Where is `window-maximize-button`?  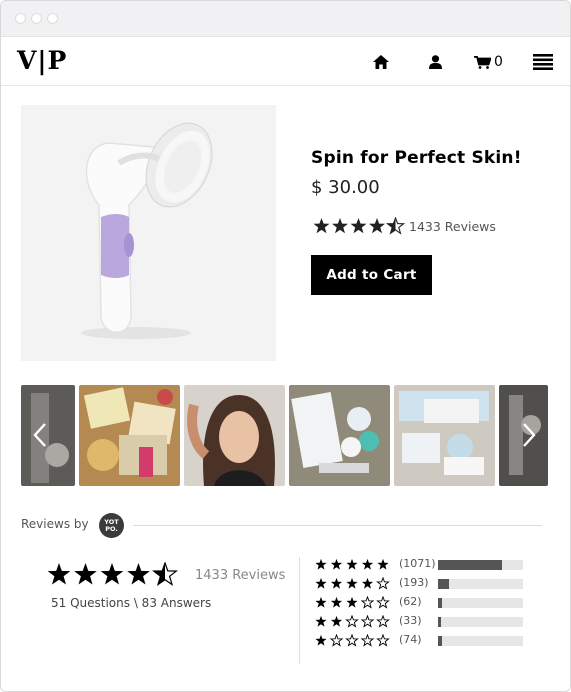
window-maximize-button is located at coordinates (52, 18).